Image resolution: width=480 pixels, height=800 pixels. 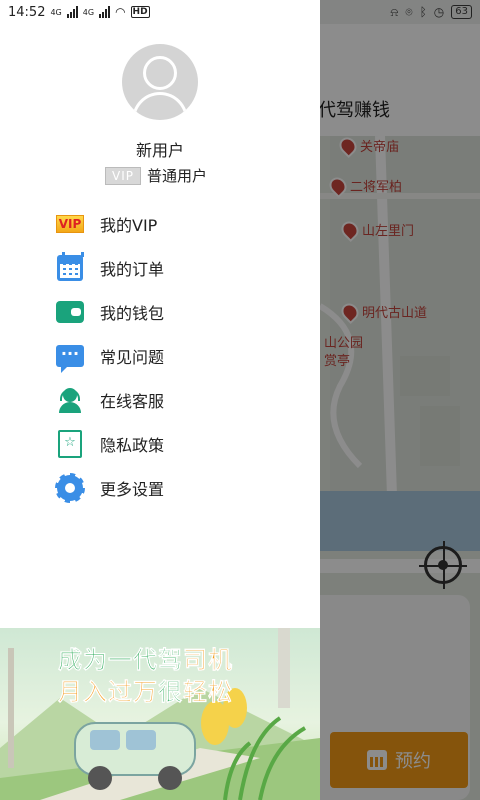 I want to click on menu-item-my-orders: 我的订单, so click(x=160, y=268).